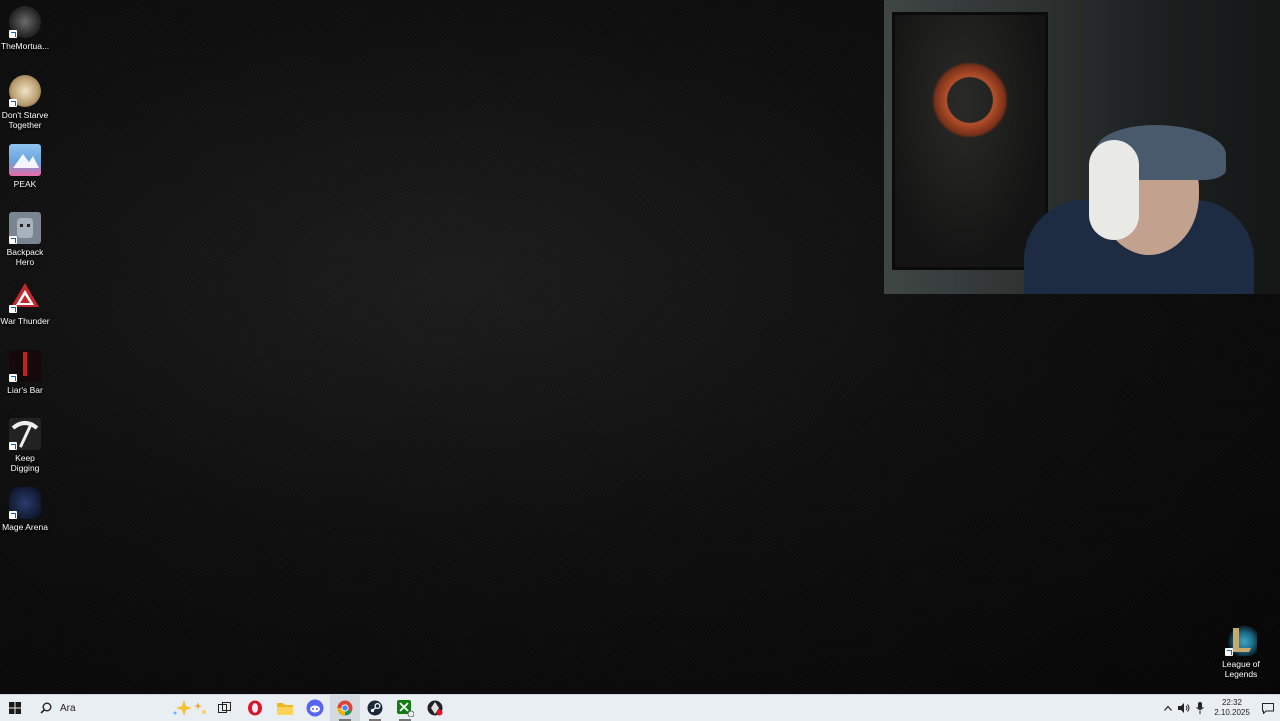 This screenshot has width=1280, height=721. I want to click on desktop-icon-label: War Thunder, so click(25, 321).